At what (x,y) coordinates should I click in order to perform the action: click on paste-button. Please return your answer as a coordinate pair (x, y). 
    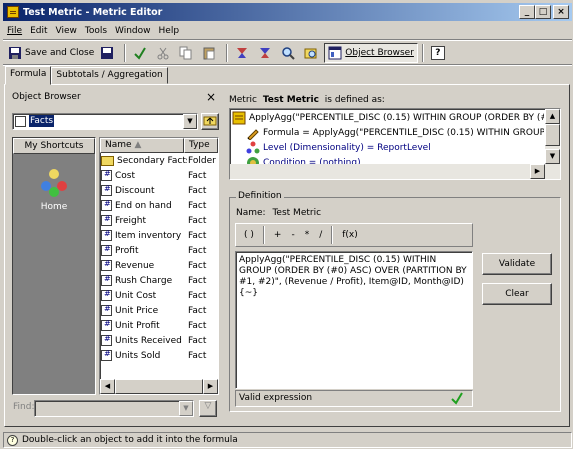
    Looking at the image, I should click on (210, 53).